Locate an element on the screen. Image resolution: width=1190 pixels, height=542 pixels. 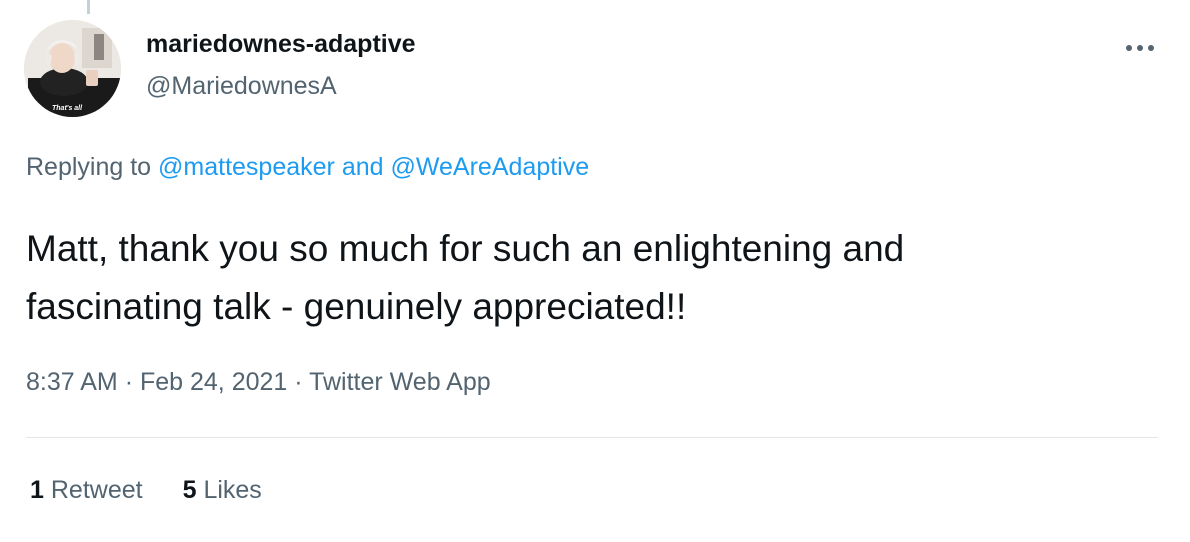
mention-link-mattespeaker: @mattespeaker is located at coordinates (246, 167).